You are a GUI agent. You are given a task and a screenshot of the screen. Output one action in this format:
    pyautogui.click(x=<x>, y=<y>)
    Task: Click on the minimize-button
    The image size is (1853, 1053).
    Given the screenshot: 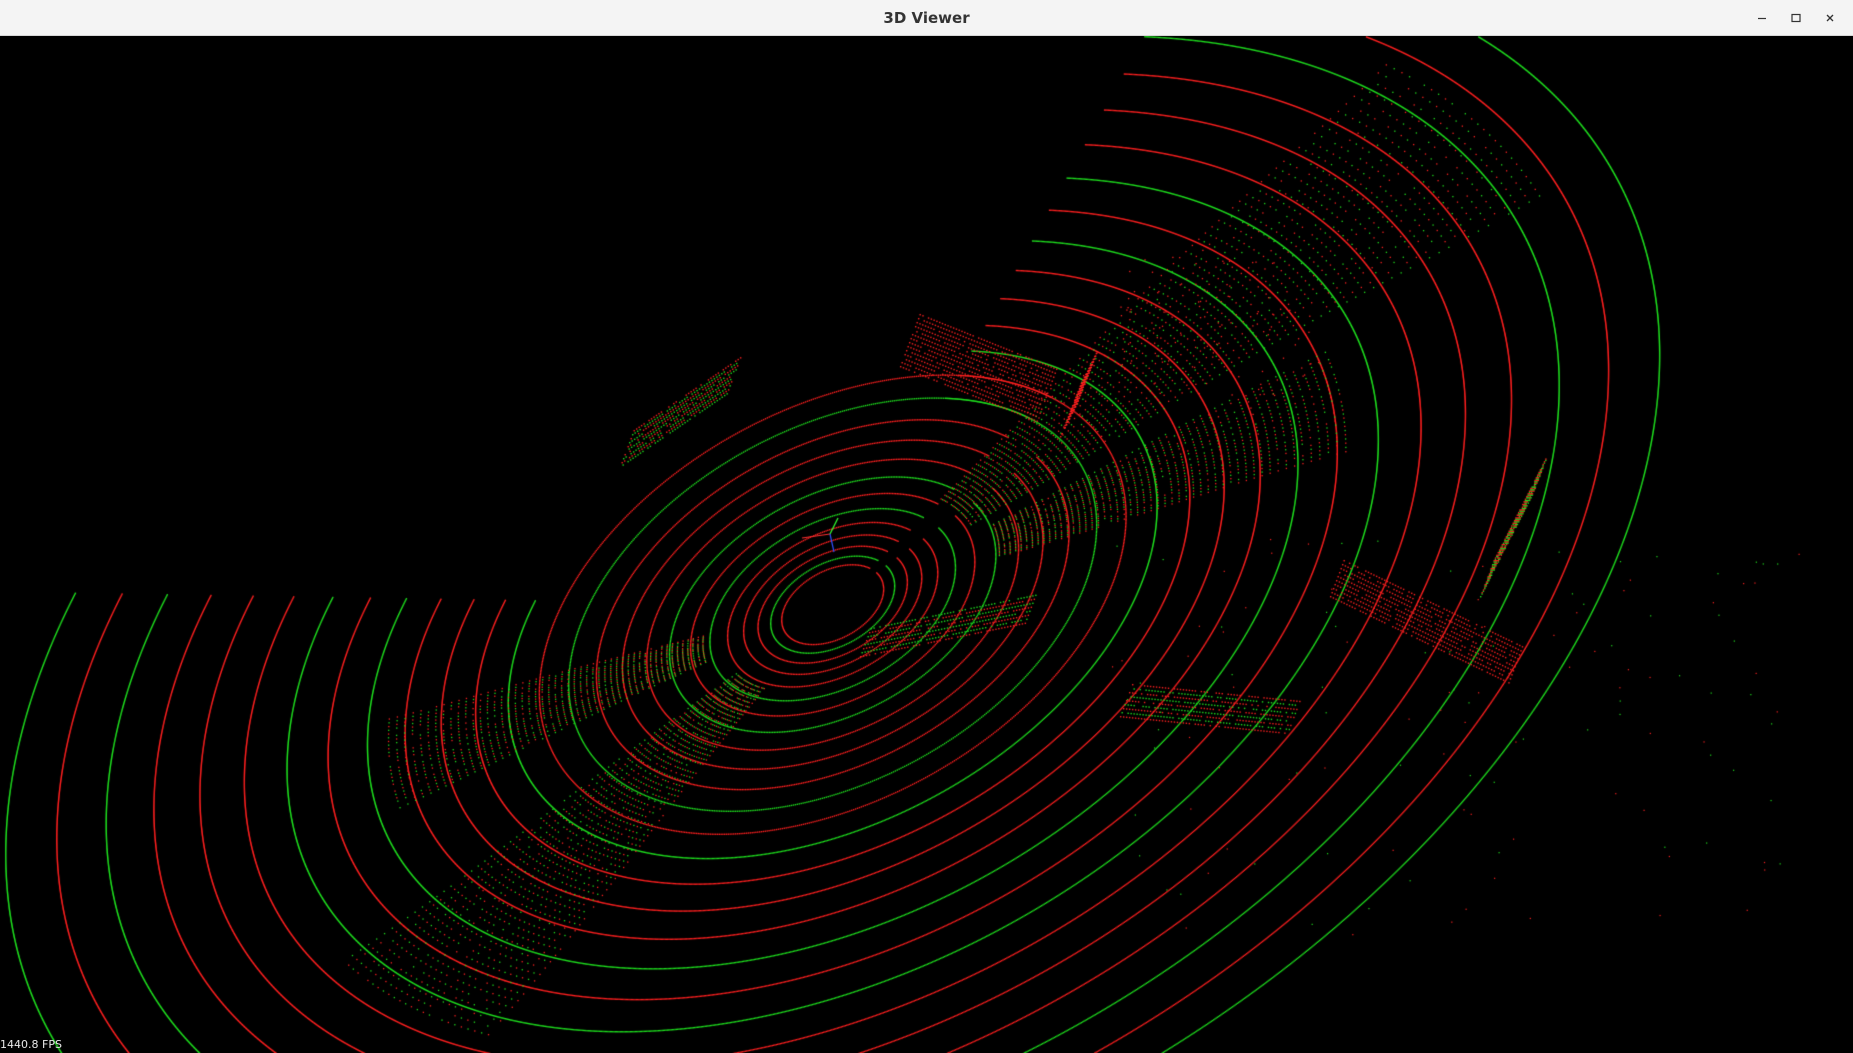 What is the action you would take?
    pyautogui.click(x=1762, y=18)
    